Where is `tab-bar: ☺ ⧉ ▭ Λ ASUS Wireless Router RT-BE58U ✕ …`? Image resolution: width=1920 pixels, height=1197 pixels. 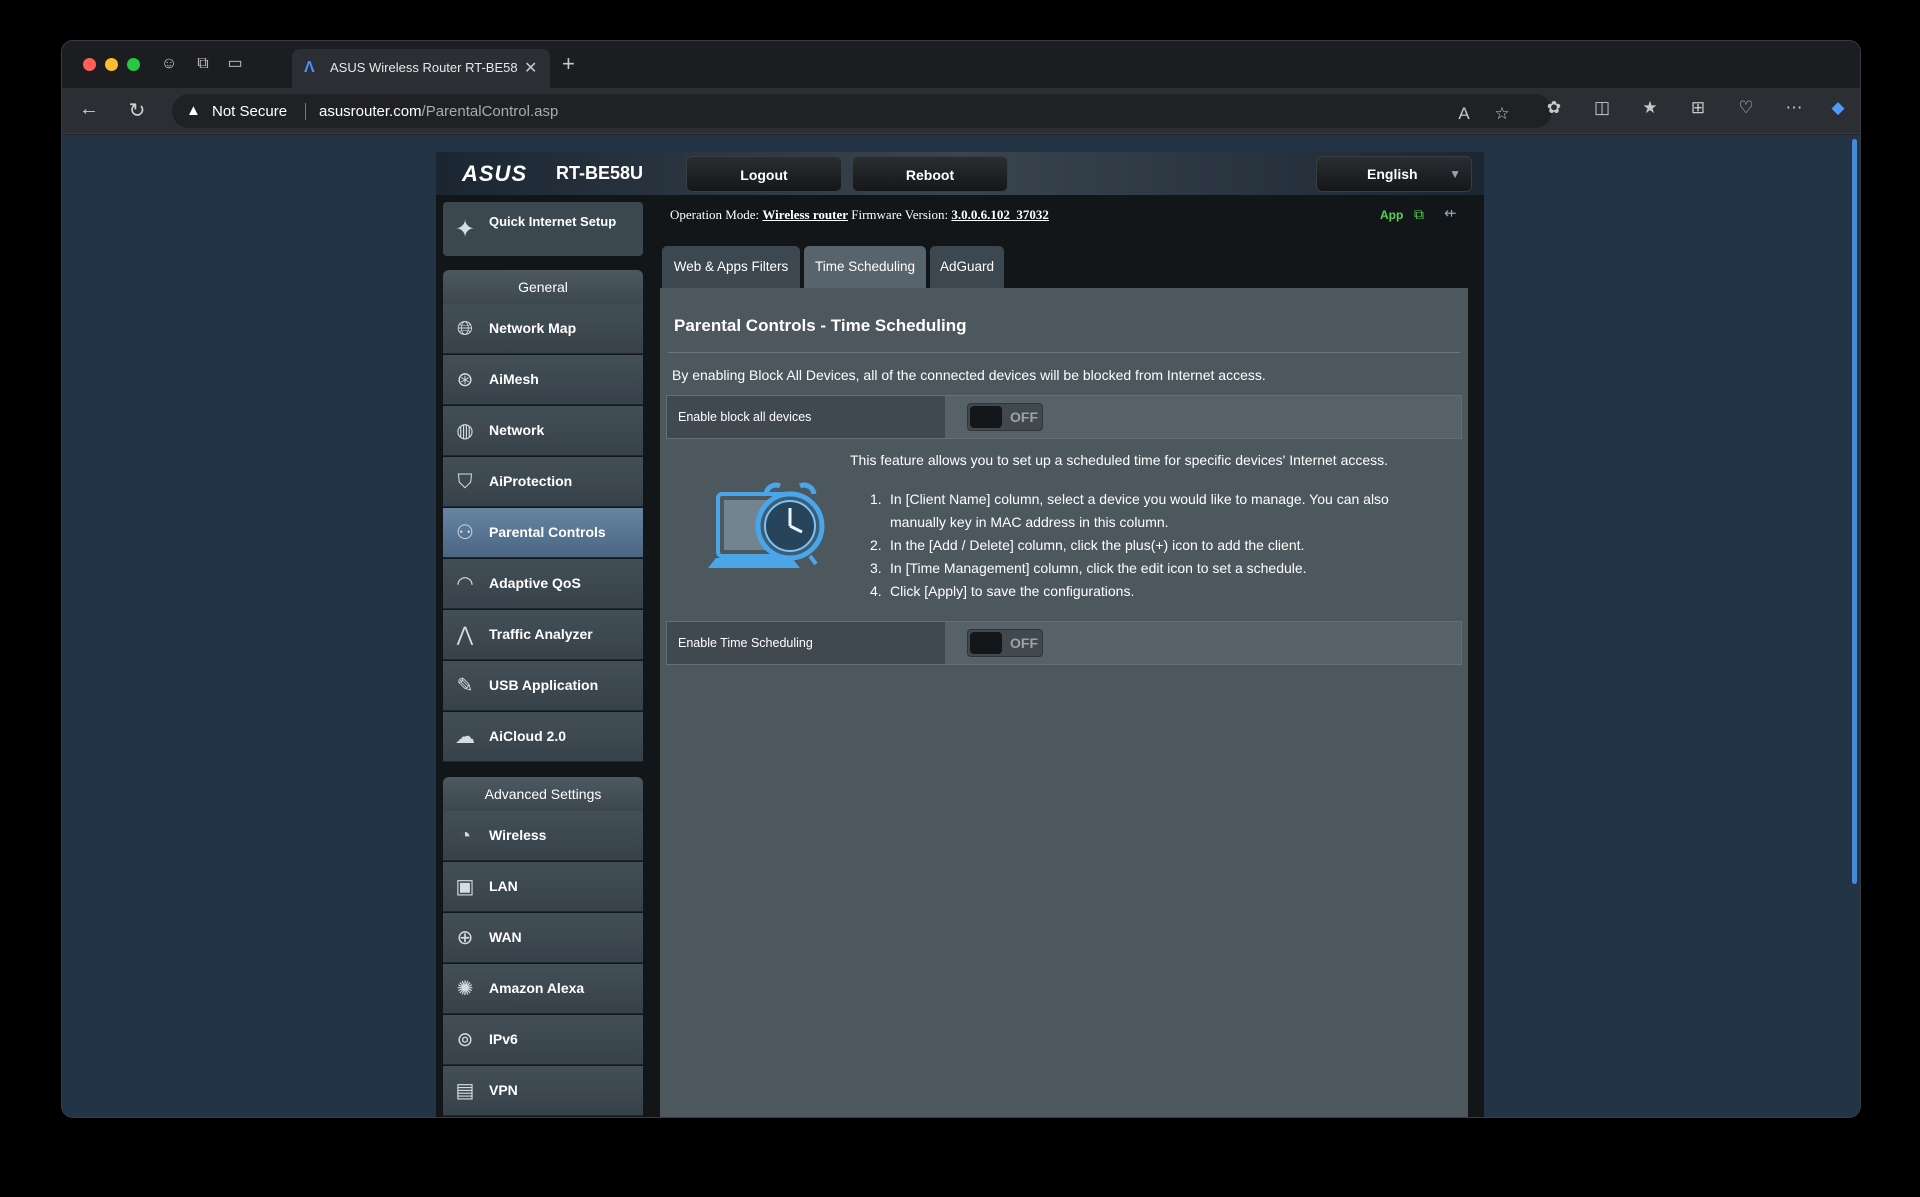
tab-bar: ☺ ⧉ ▭ Λ ASUS Wireless Router RT-BE58U ✕ … is located at coordinates (961, 64).